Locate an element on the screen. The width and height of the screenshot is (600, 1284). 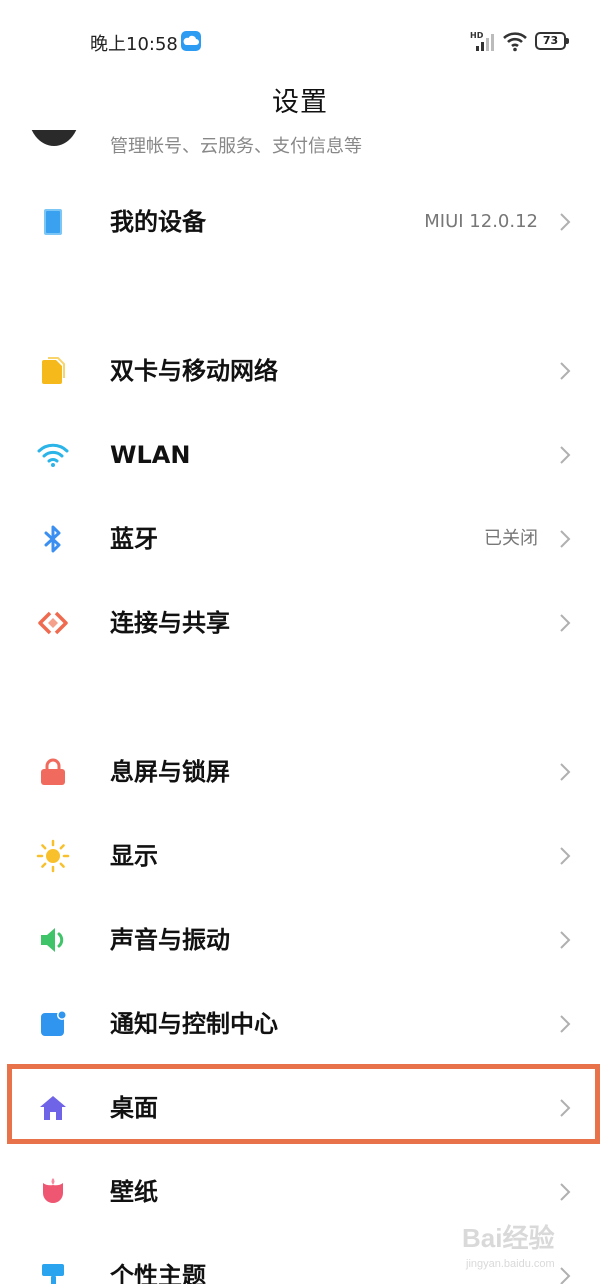
account-subtitle: 管理帐号、云服务、支付信息等 is located at coordinates (236, 146).